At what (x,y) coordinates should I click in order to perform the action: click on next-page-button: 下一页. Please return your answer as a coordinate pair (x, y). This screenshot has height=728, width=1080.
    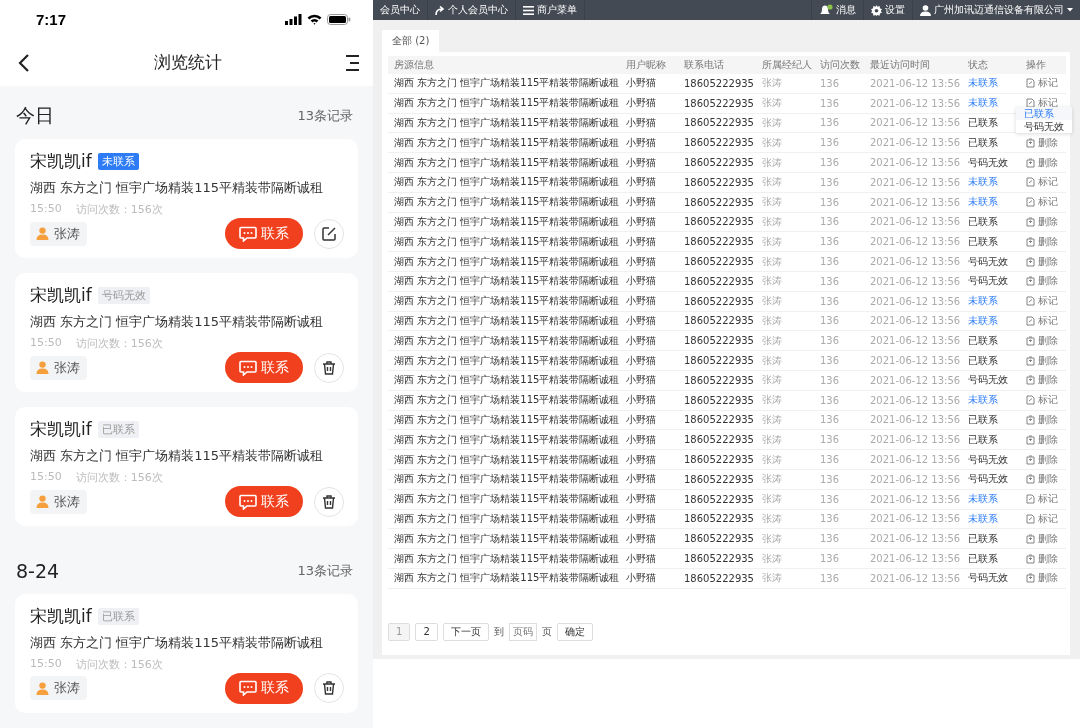
    Looking at the image, I should click on (465, 631).